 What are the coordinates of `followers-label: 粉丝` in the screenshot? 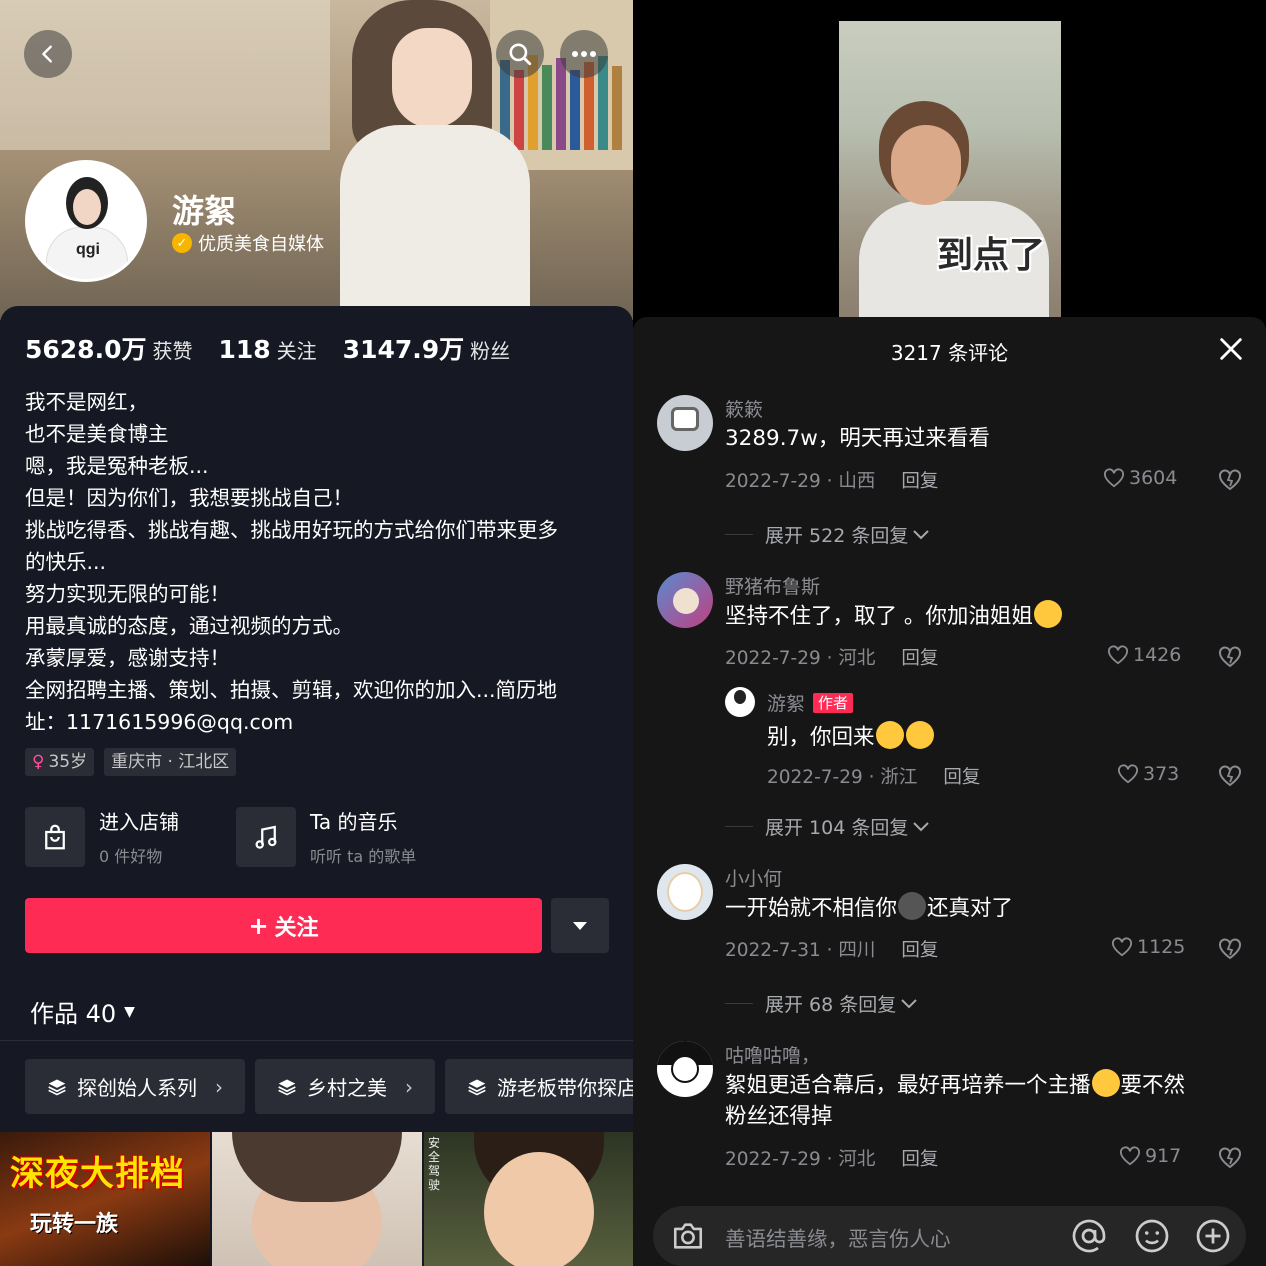 It's located at (490, 349).